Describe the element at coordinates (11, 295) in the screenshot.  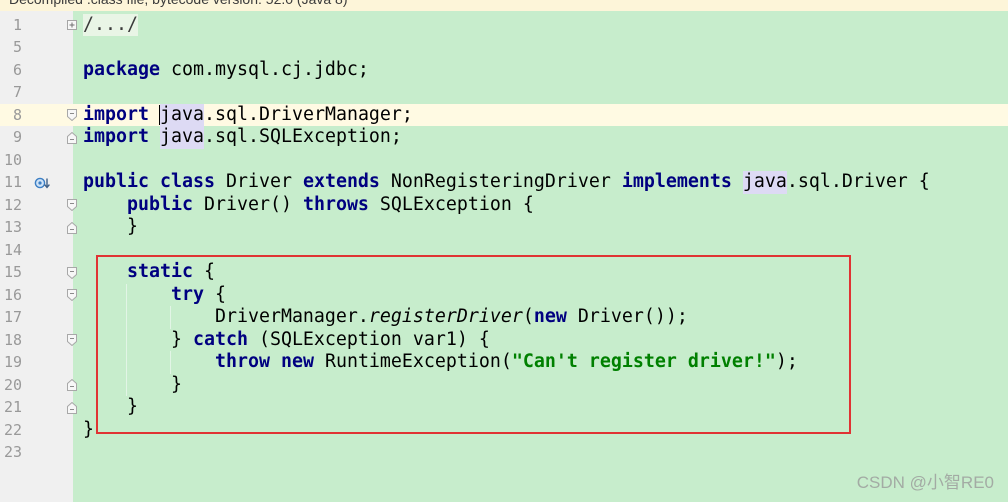
I see `line-number: 16` at that location.